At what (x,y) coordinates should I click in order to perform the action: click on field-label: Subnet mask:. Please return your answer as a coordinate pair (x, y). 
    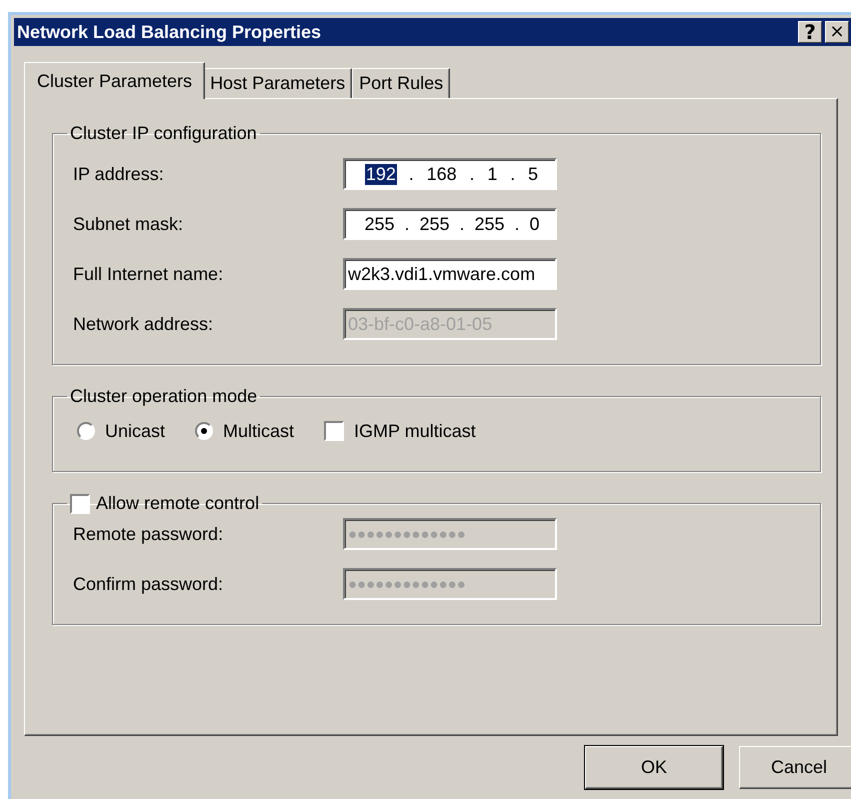
    Looking at the image, I should click on (128, 224).